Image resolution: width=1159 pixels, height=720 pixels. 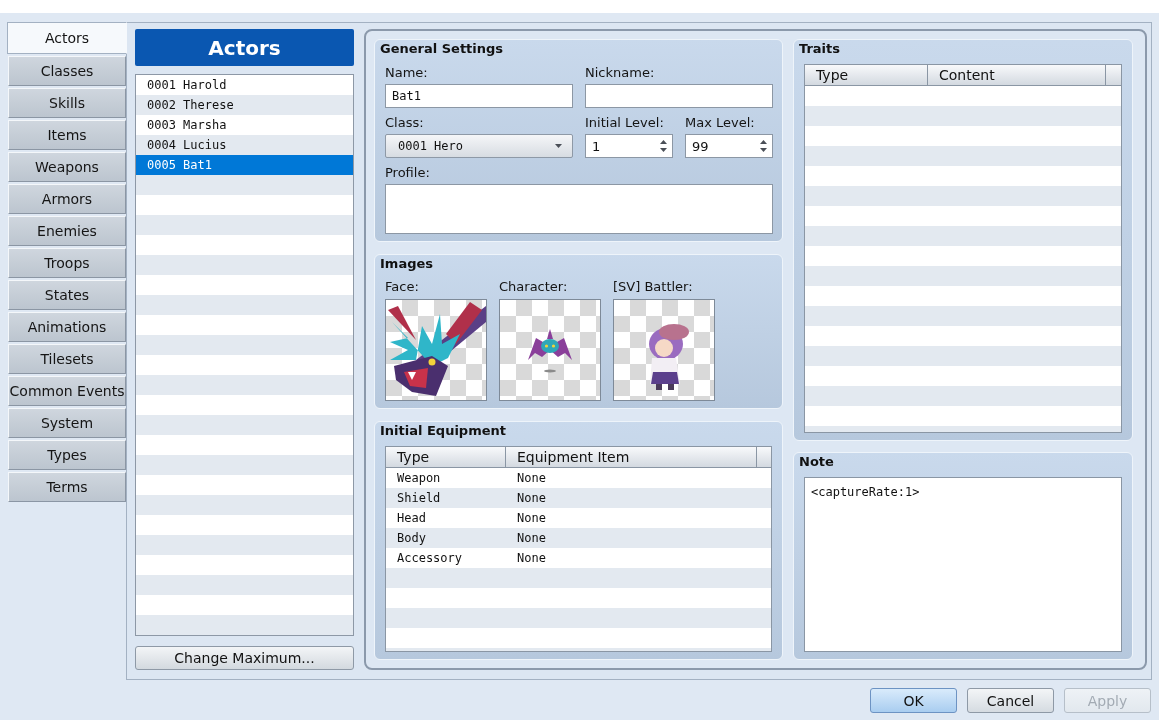 What do you see at coordinates (244, 105) in the screenshot?
I see `list-item: 0002 Therese` at bounding box center [244, 105].